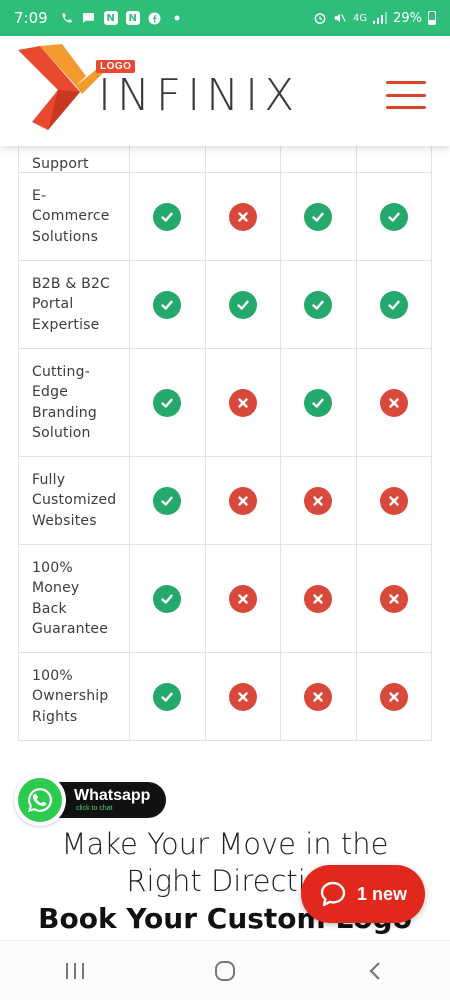 Image resolution: width=450 pixels, height=1000 pixels. Describe the element at coordinates (432, 18) in the screenshot. I see `battery-icon` at that location.